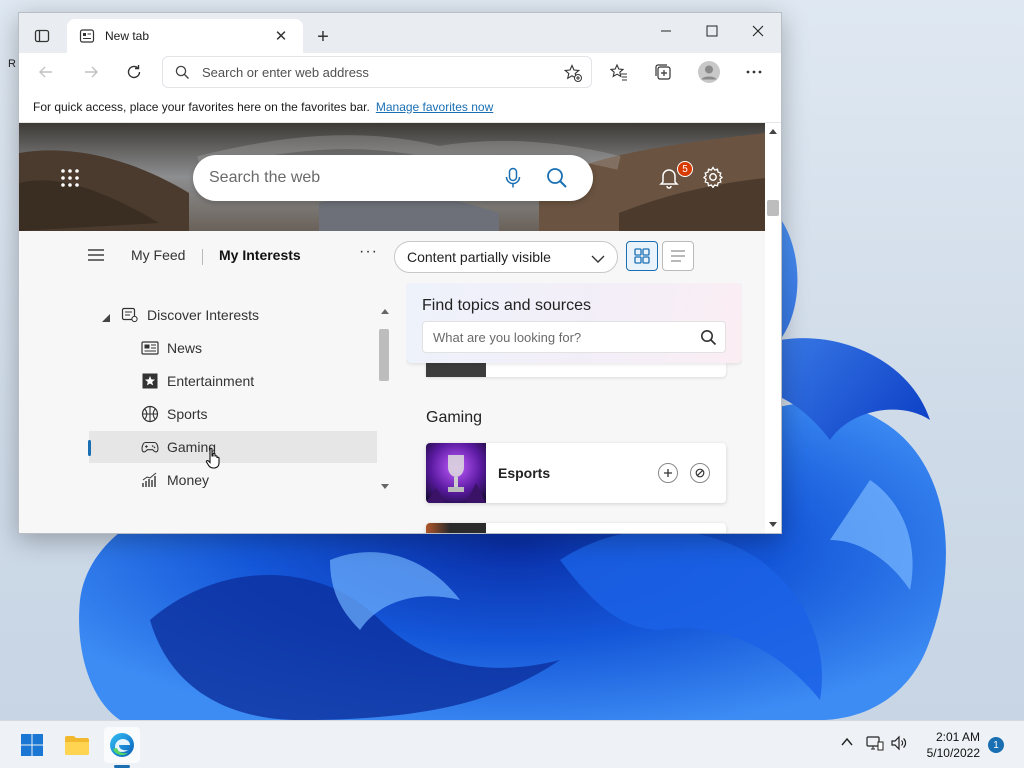 The height and width of the screenshot is (768, 1024). I want to click on grid-icon, so click(642, 256).